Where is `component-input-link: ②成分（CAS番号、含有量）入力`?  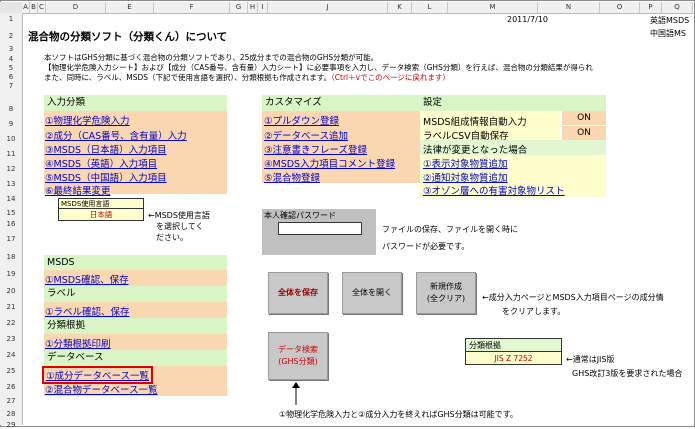 component-input-link: ②成分（CAS番号、含有量）入力 is located at coordinates (116, 135).